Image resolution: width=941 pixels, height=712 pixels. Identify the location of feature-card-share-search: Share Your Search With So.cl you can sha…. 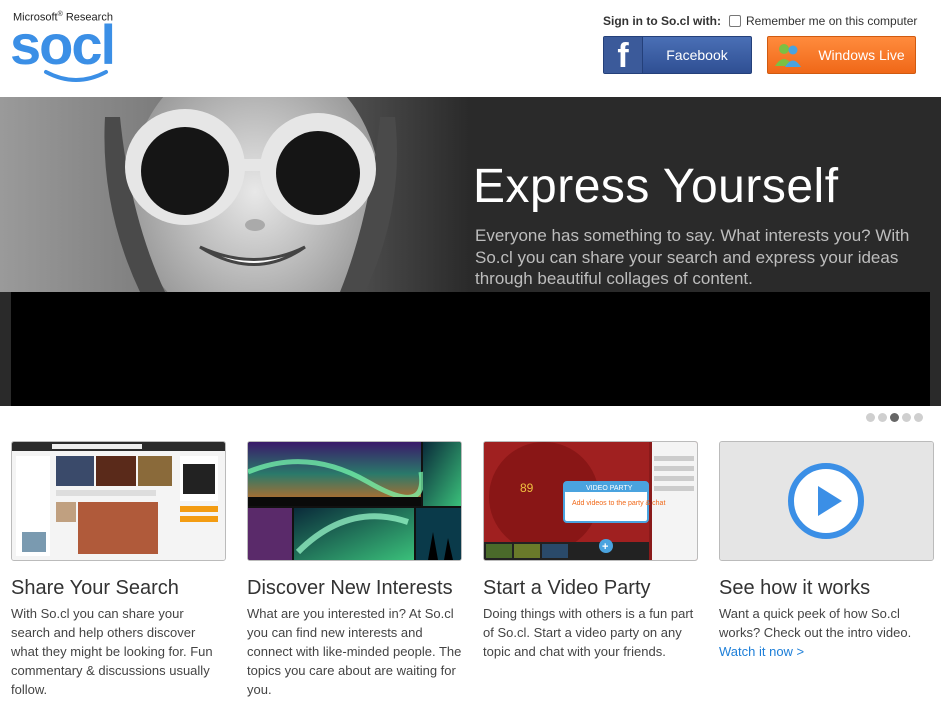
(118, 570).